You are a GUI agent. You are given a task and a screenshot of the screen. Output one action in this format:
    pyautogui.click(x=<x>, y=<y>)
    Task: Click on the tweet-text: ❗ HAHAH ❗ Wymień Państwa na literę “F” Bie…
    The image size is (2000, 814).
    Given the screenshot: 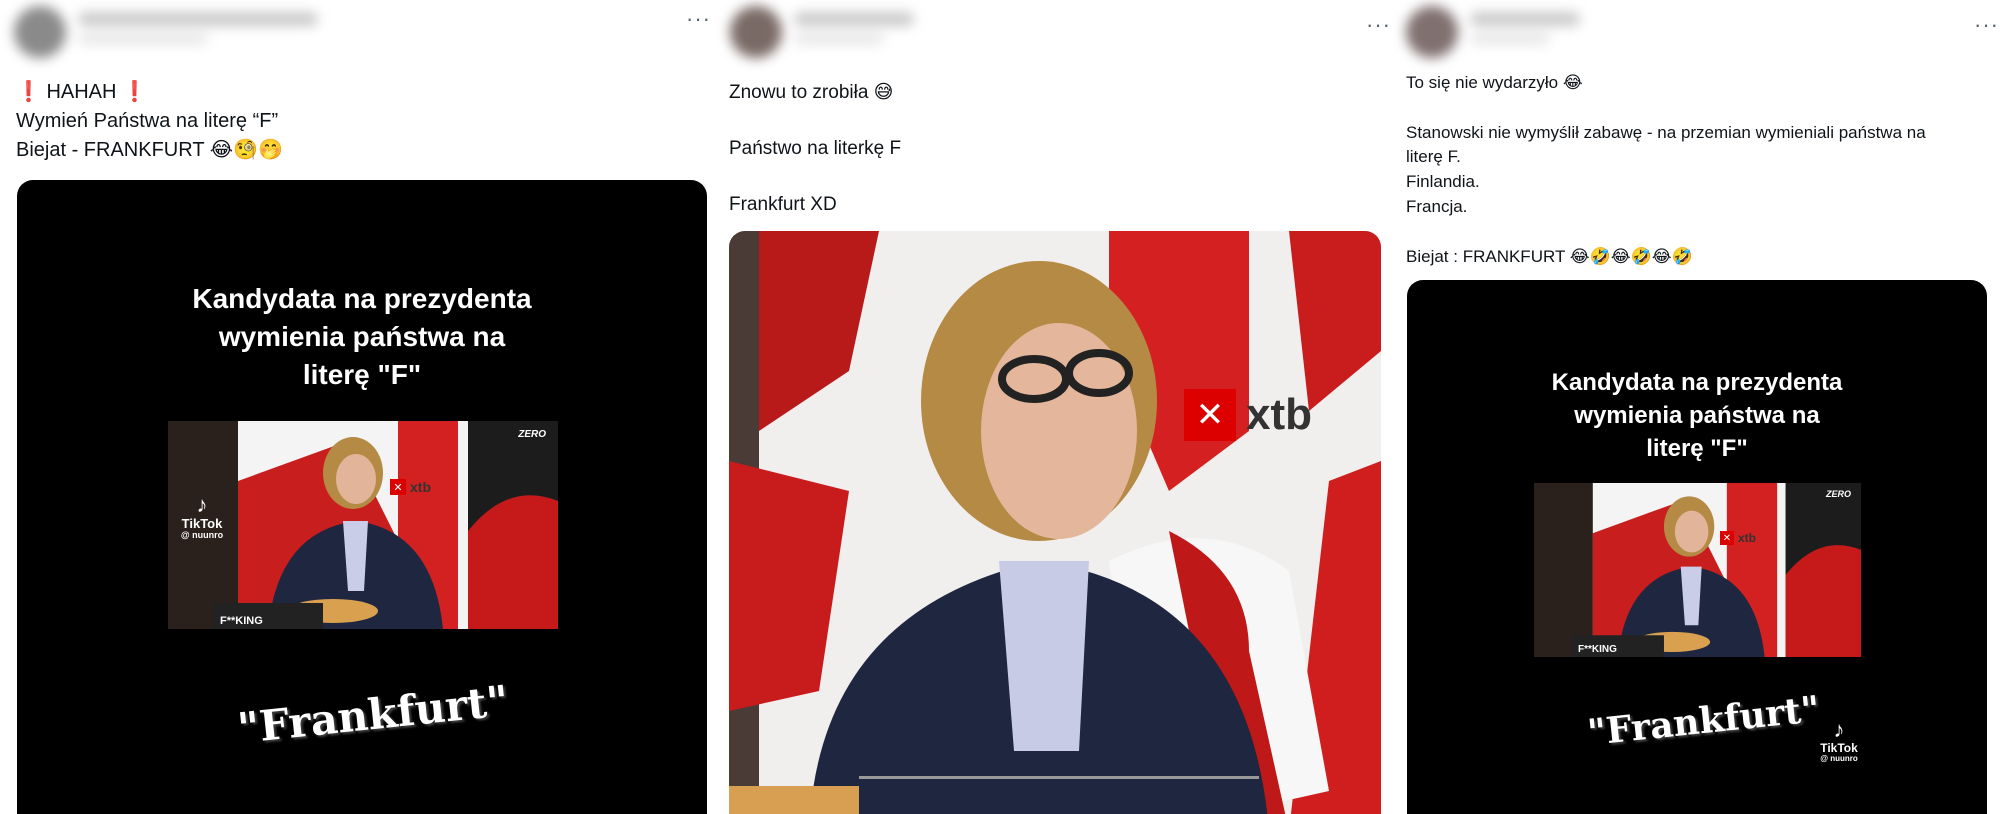 What is the action you would take?
    pyautogui.click(x=149, y=121)
    